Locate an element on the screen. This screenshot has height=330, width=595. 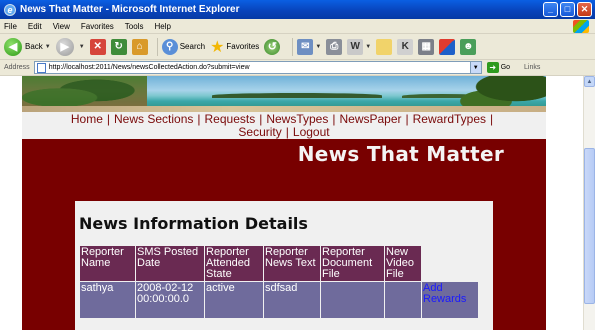
refresh-button: ↻ is located at coordinates (118, 46).